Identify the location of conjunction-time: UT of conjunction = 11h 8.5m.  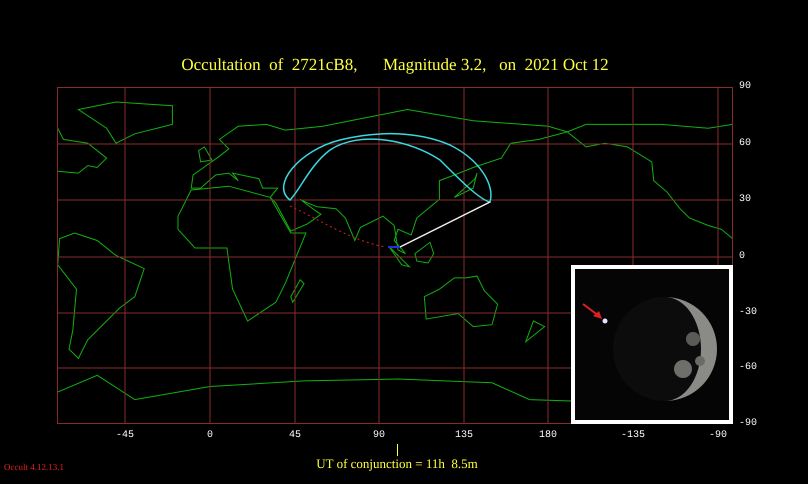
(397, 464).